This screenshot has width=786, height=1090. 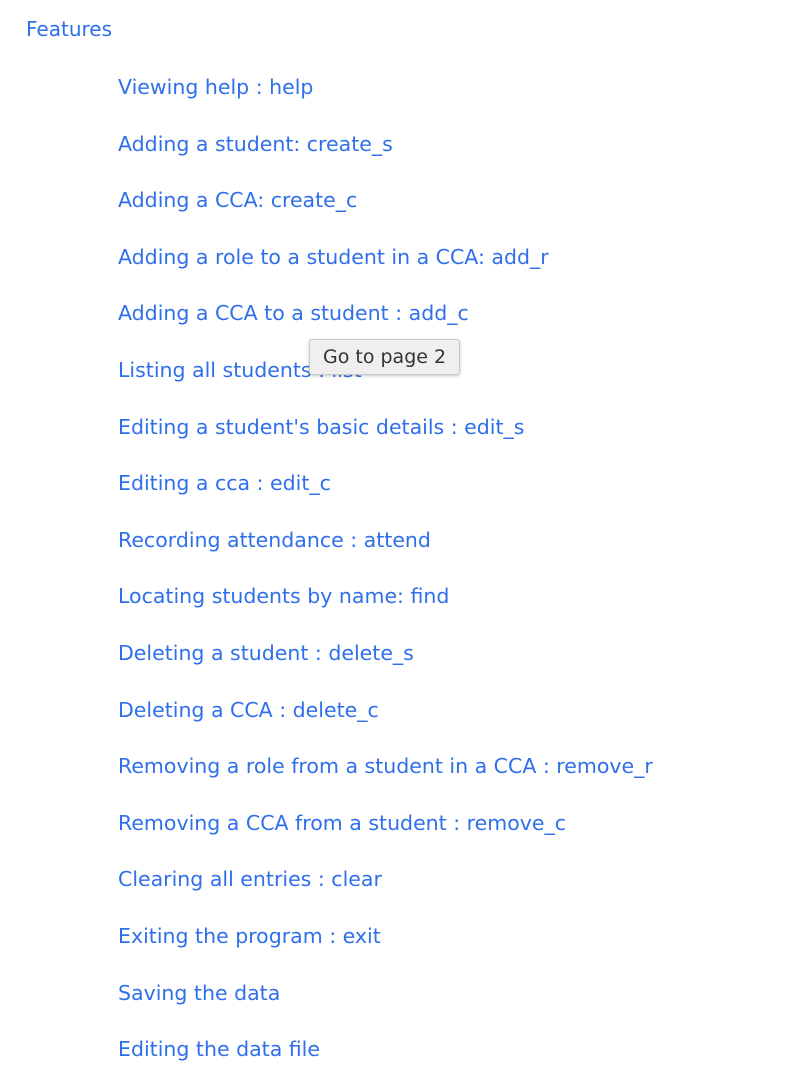 I want to click on toc-heading-features: Features, so click(x=69, y=29).